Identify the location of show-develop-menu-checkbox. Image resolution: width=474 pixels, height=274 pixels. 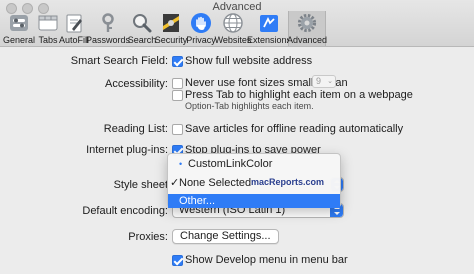
(177, 260).